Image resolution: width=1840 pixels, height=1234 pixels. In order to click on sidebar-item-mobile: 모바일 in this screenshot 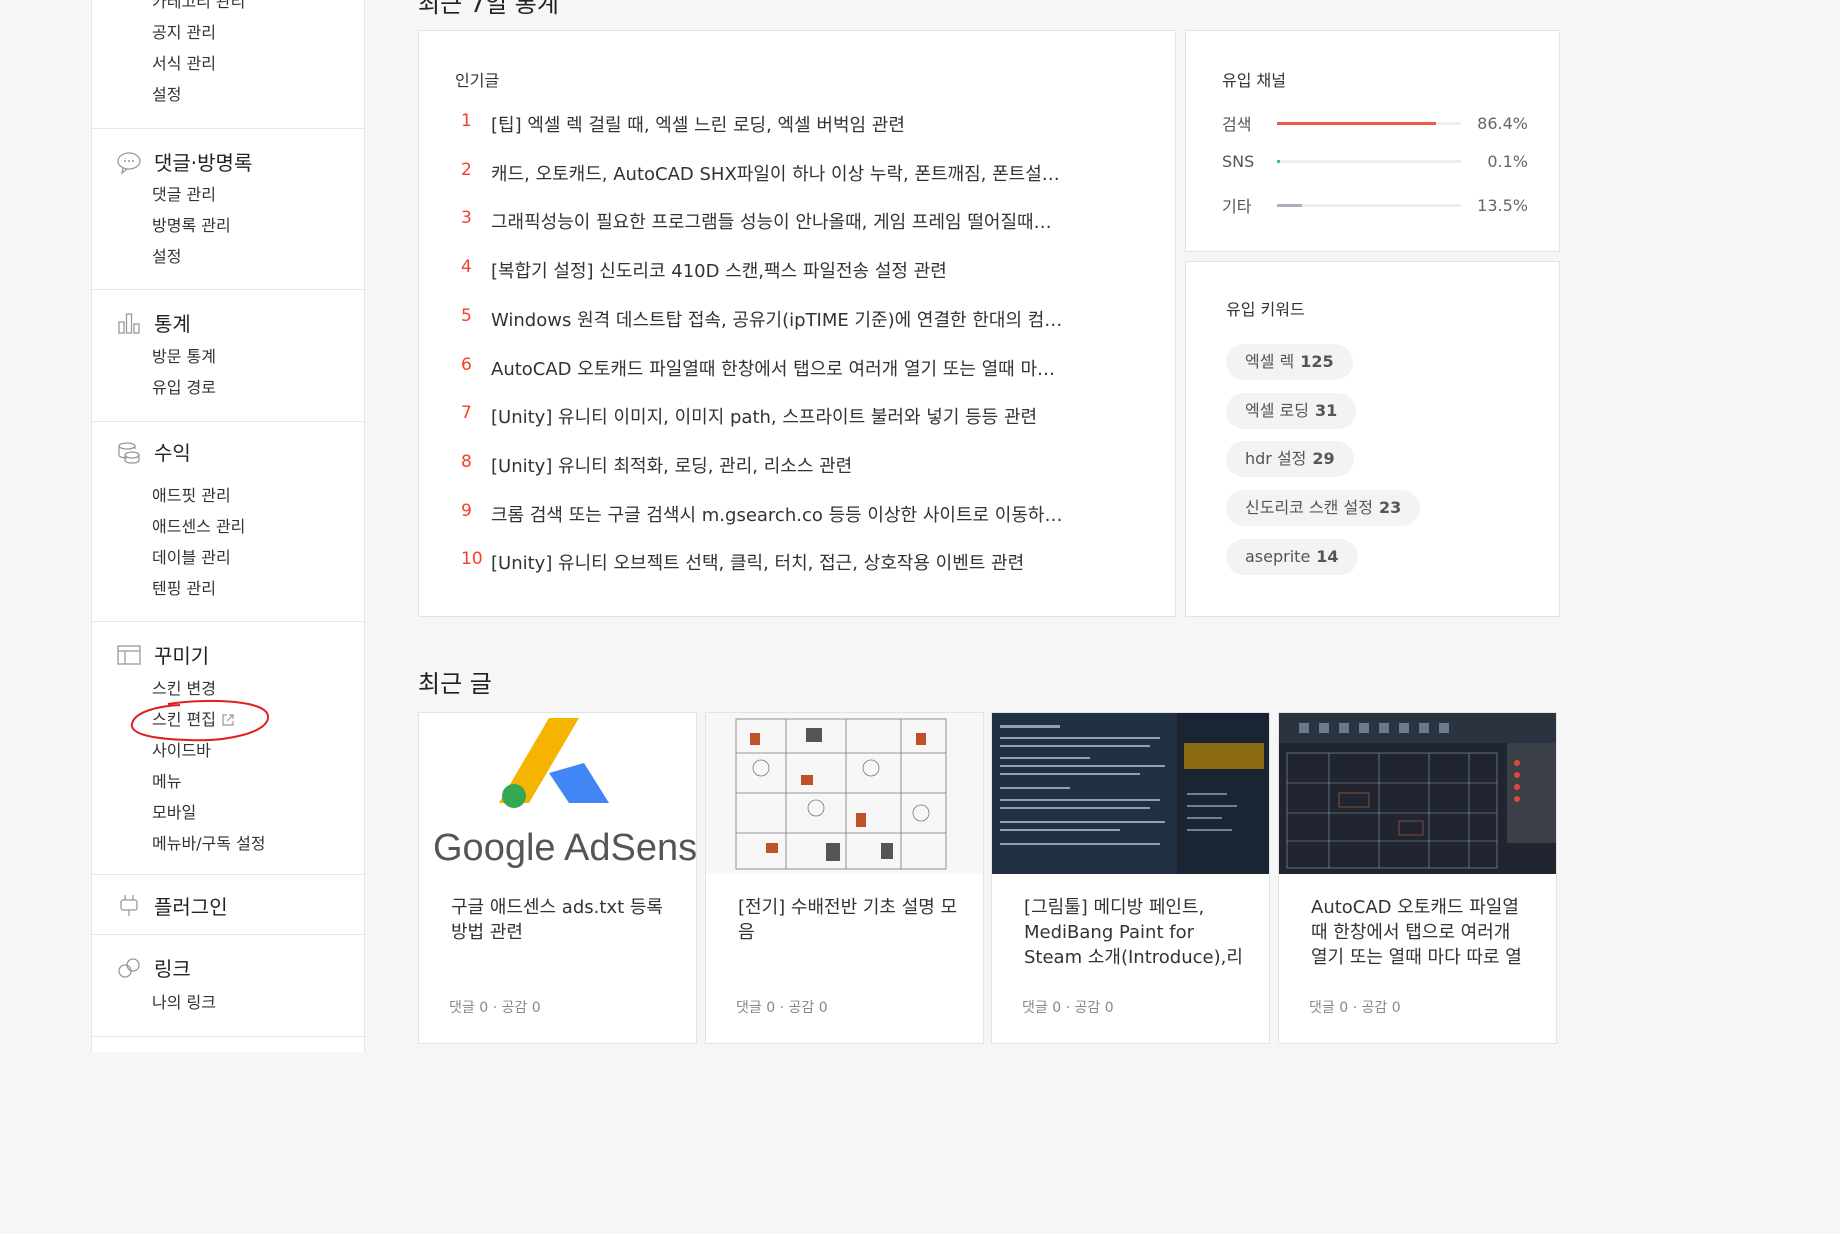, I will do `click(209, 812)`.